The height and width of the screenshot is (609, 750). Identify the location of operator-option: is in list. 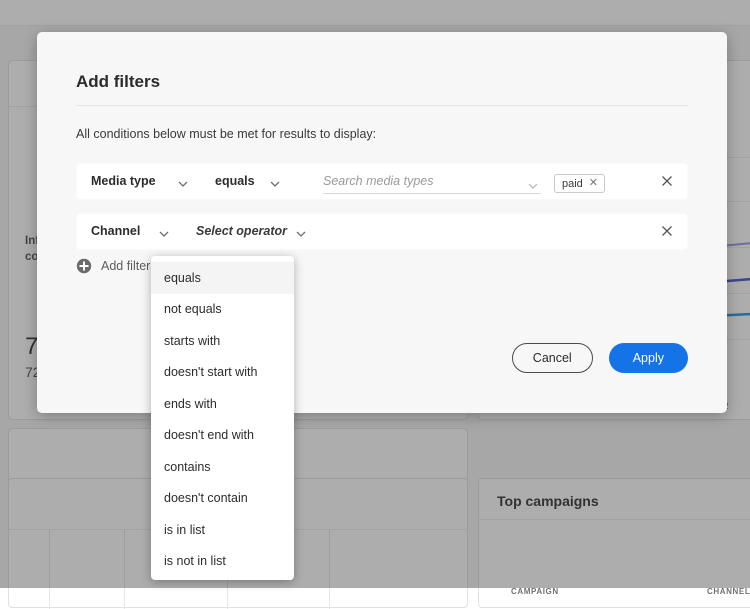
(222, 530).